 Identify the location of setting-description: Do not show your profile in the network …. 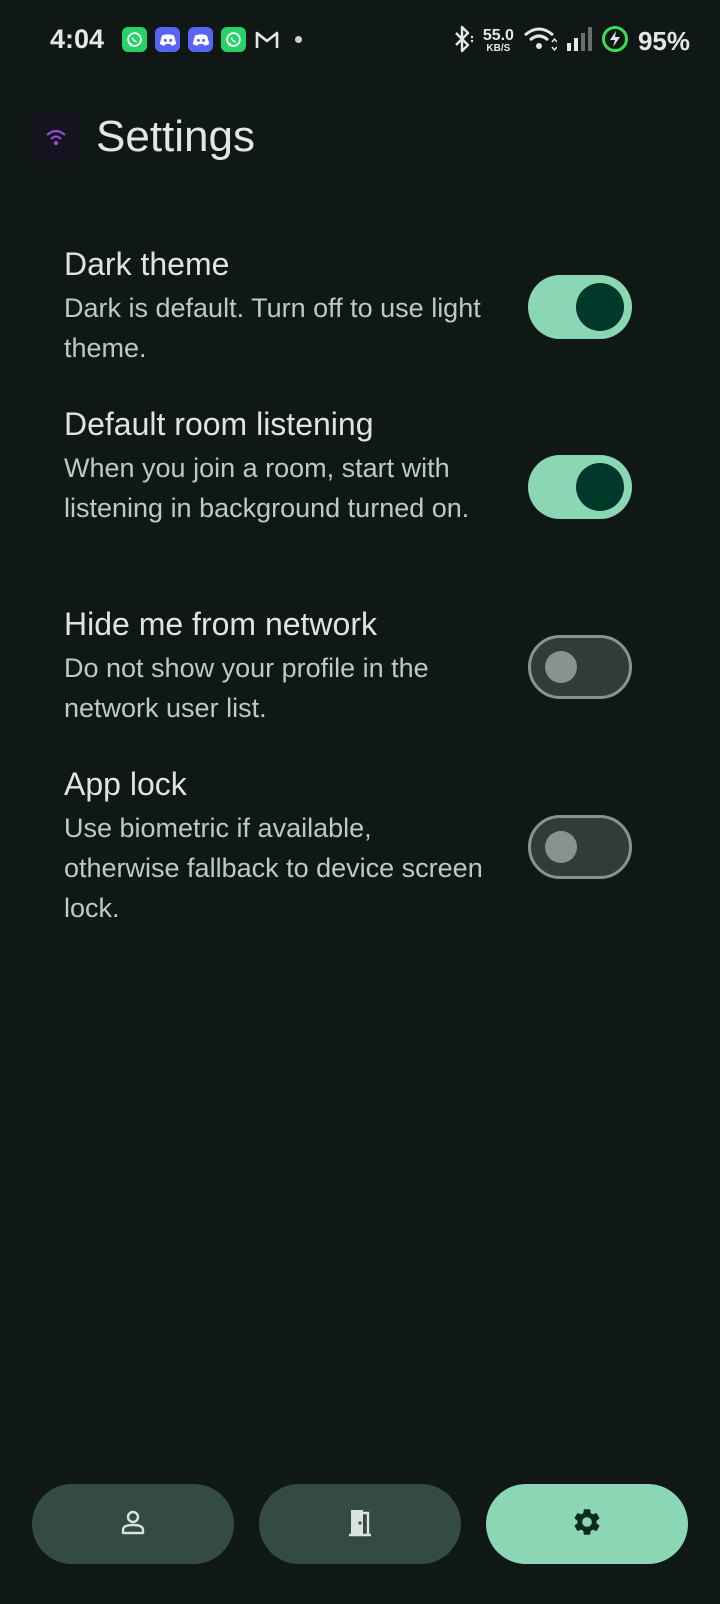
(246, 688).